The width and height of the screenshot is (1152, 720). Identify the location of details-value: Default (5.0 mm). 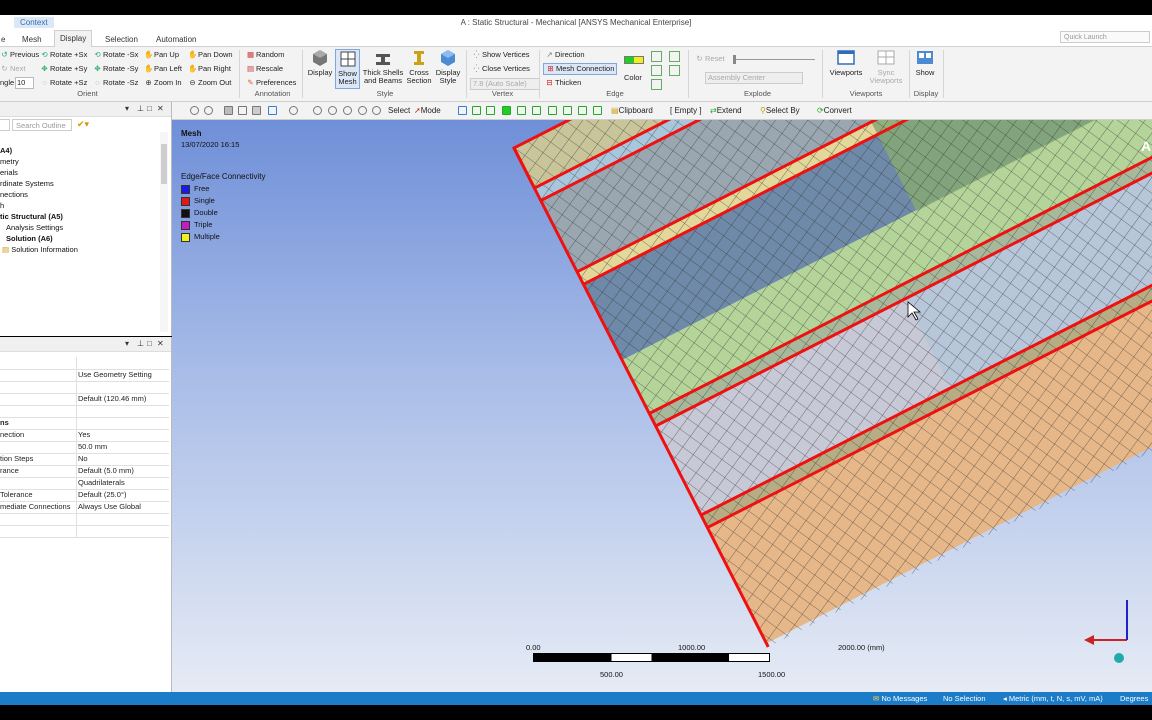
(106, 471).